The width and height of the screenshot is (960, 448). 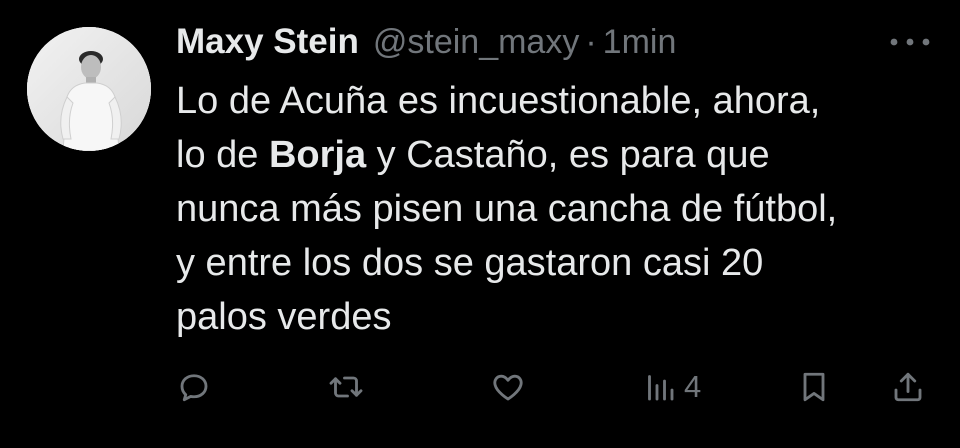 What do you see at coordinates (284, 317) in the screenshot?
I see `tweet-text-line: palos verdes` at bounding box center [284, 317].